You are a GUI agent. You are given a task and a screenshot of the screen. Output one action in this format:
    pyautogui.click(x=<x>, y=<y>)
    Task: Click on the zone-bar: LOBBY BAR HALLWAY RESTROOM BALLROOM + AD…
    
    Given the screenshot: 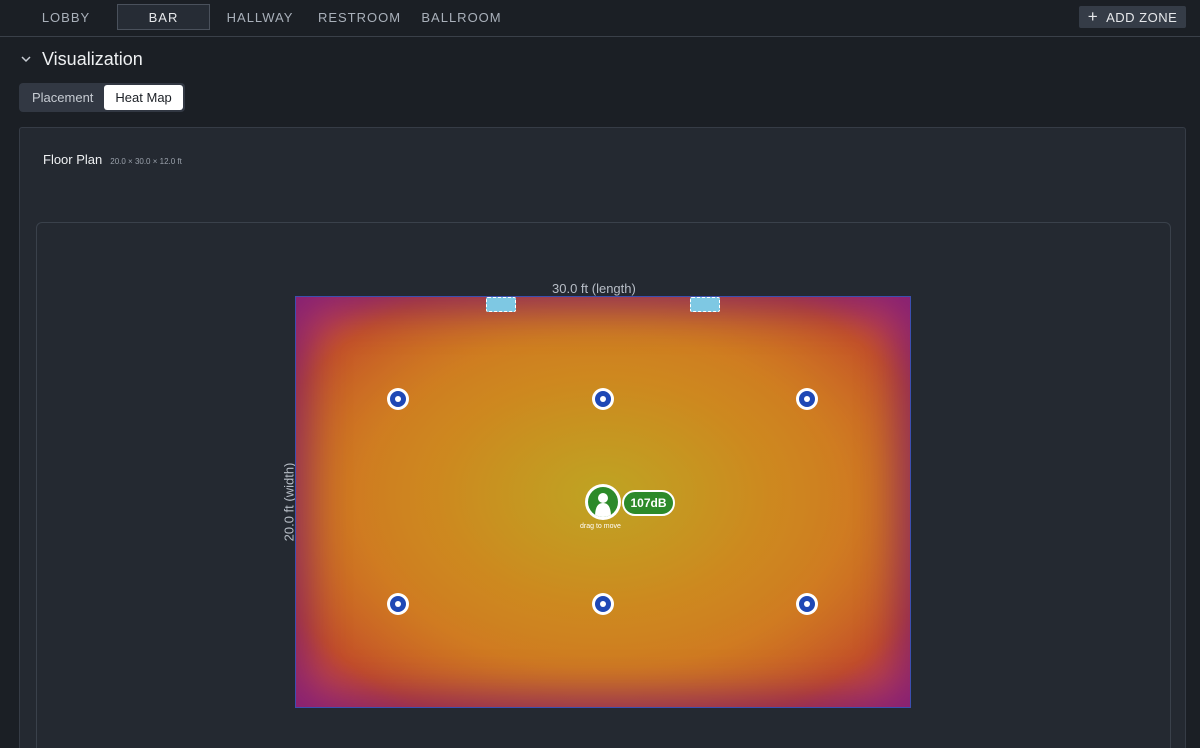 What is the action you would take?
    pyautogui.click(x=600, y=18)
    